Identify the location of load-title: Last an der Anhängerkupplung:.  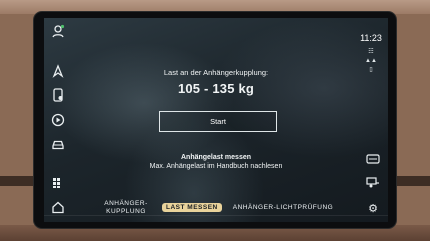
(216, 72).